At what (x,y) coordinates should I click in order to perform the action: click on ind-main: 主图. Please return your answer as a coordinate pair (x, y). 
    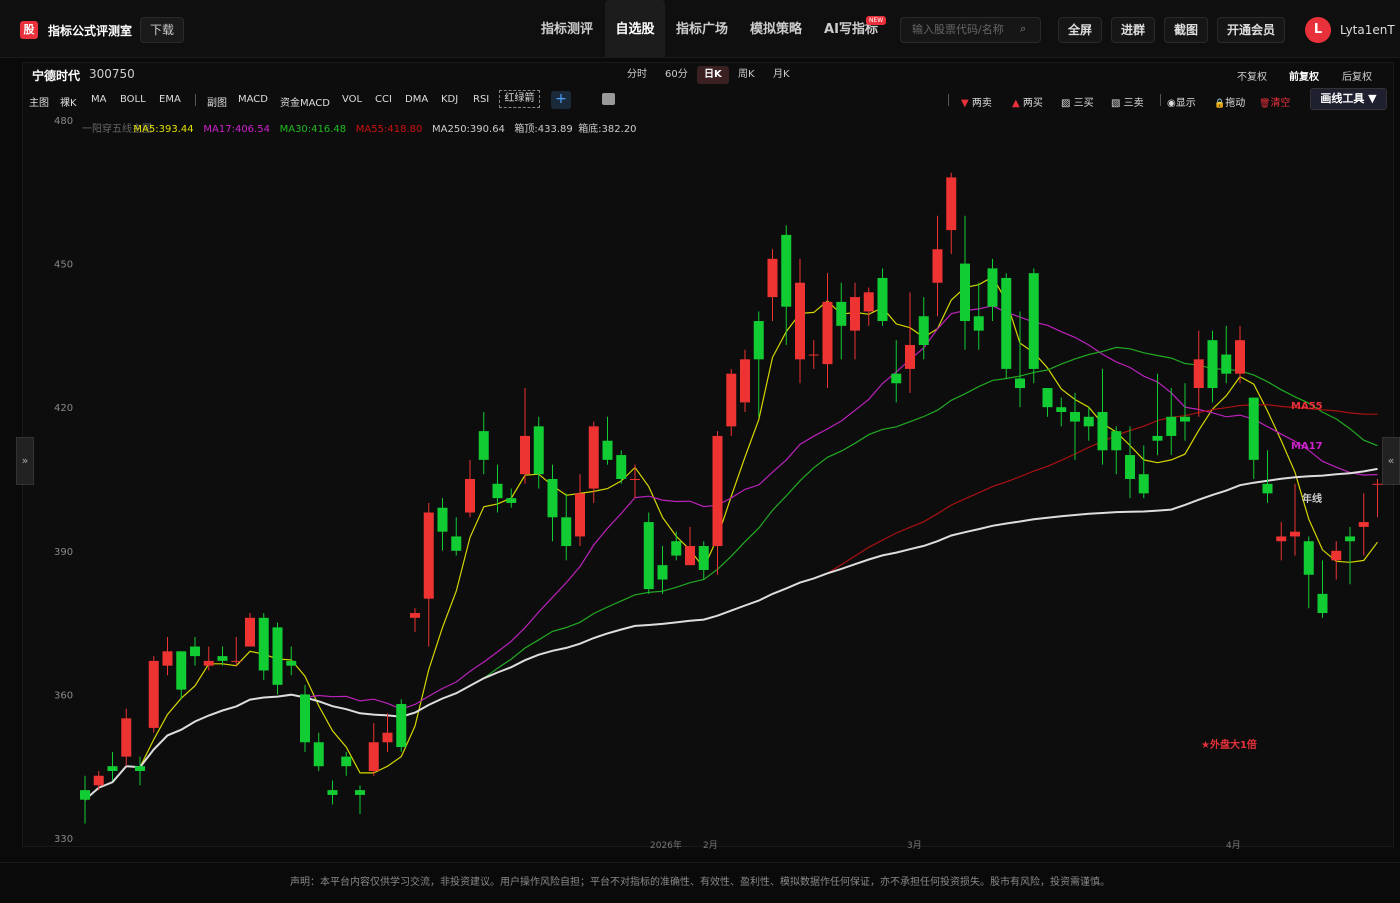
    Looking at the image, I should click on (39, 101).